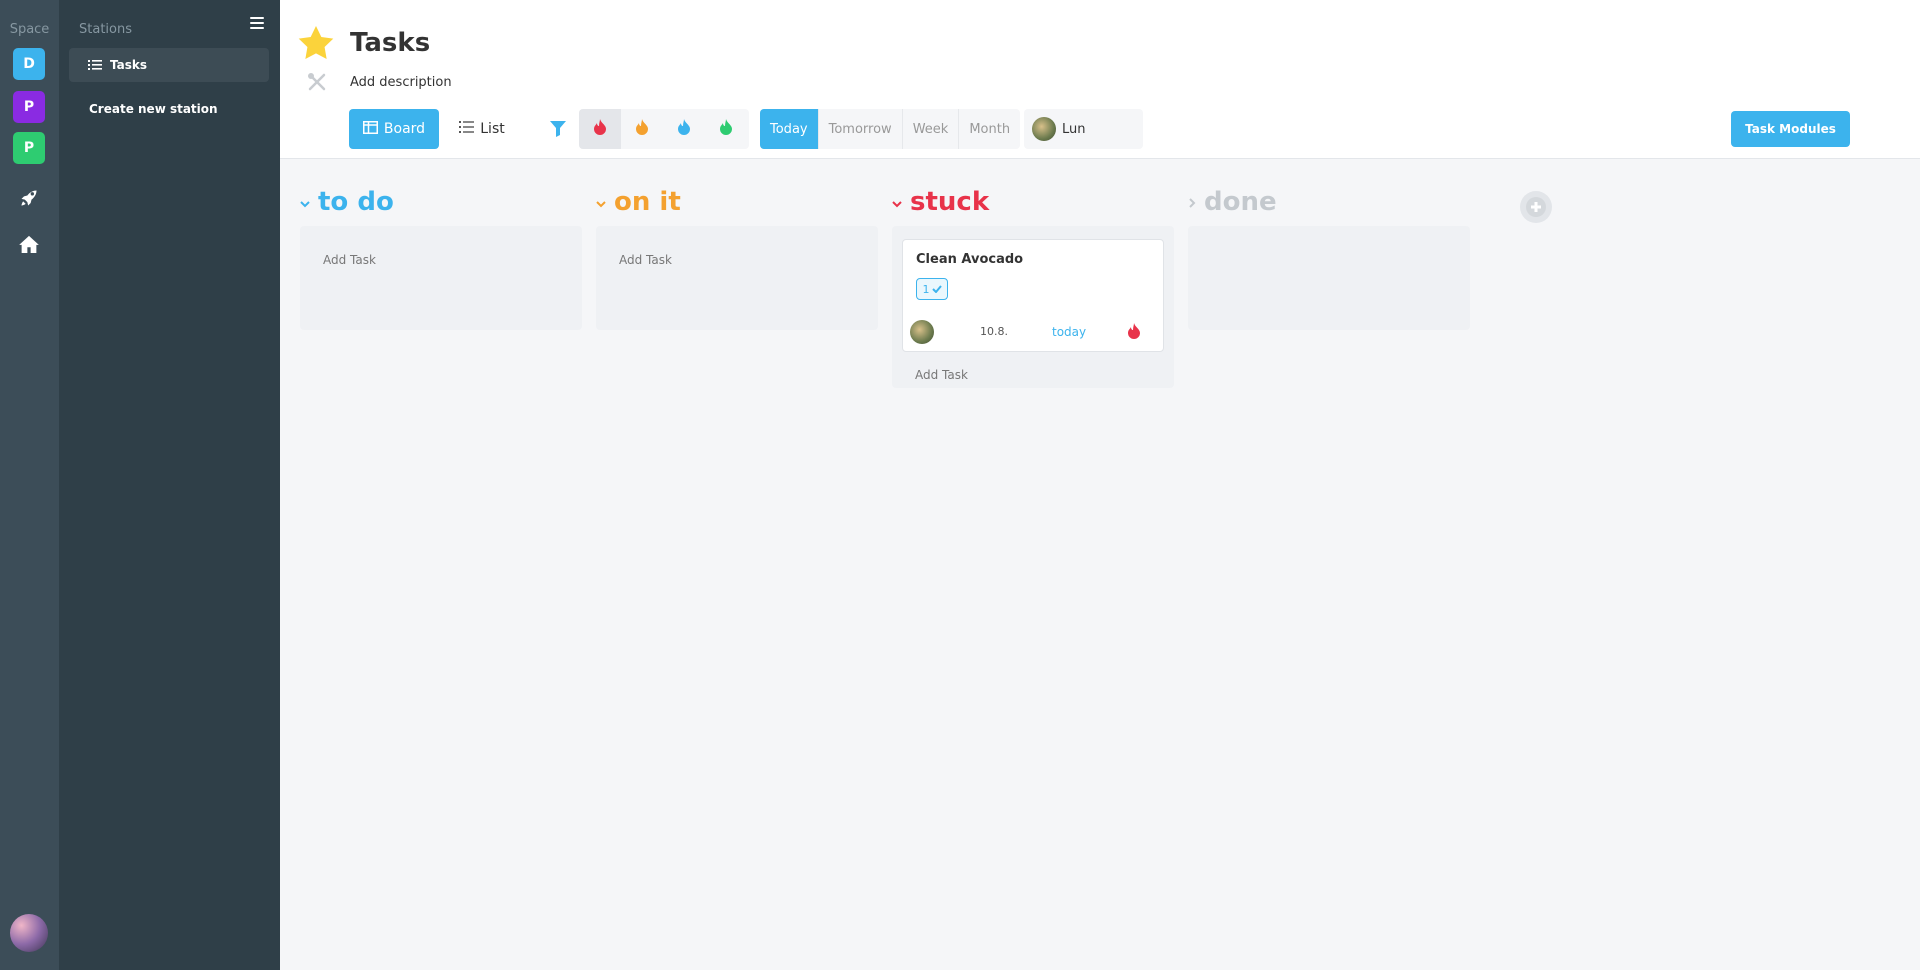 This screenshot has height=970, width=1920. What do you see at coordinates (29, 198) in the screenshot?
I see `rocket-icon` at bounding box center [29, 198].